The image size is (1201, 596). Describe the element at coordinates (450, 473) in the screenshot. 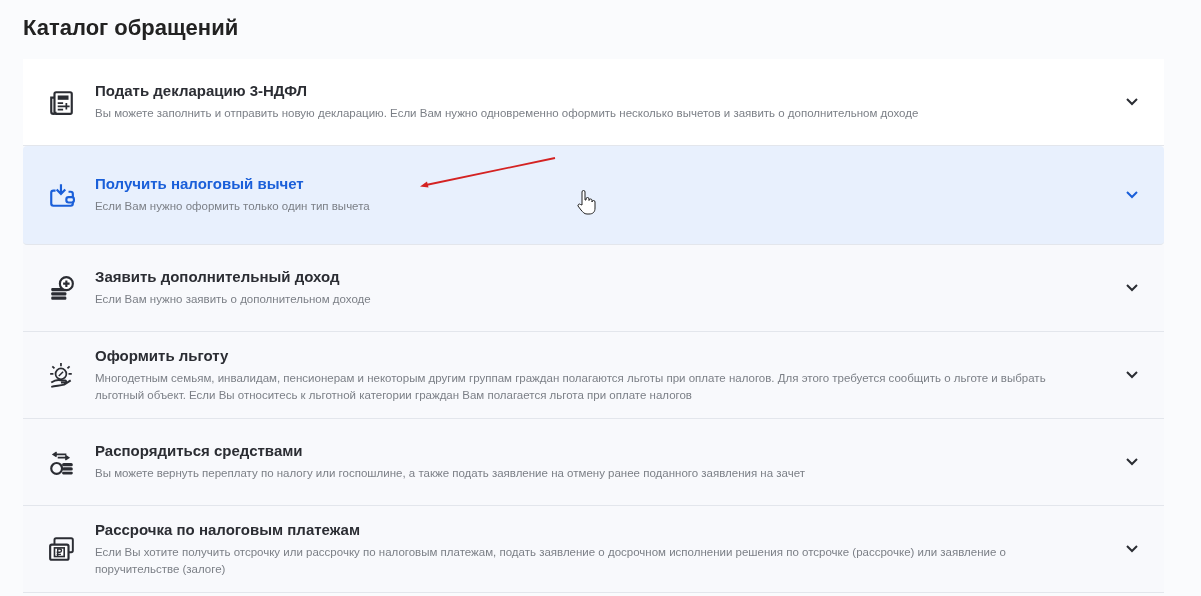

I see `item-description: Вы можете вернуть переплату по налогу или госпошлине, а также подать заявление на отмену ранее поданного заявления на зачет` at that location.